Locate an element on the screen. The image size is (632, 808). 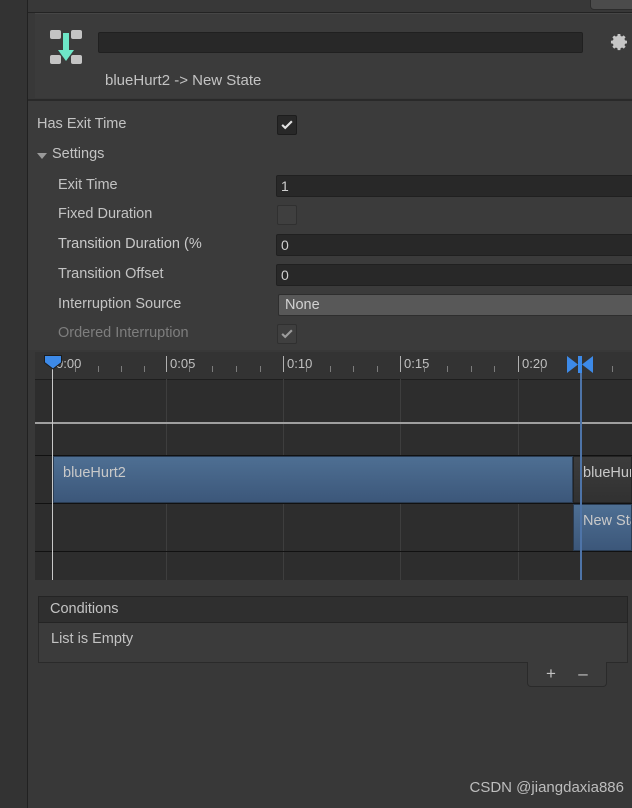
property-row-transition-offset: Transition Offset is located at coordinates (330, 275).